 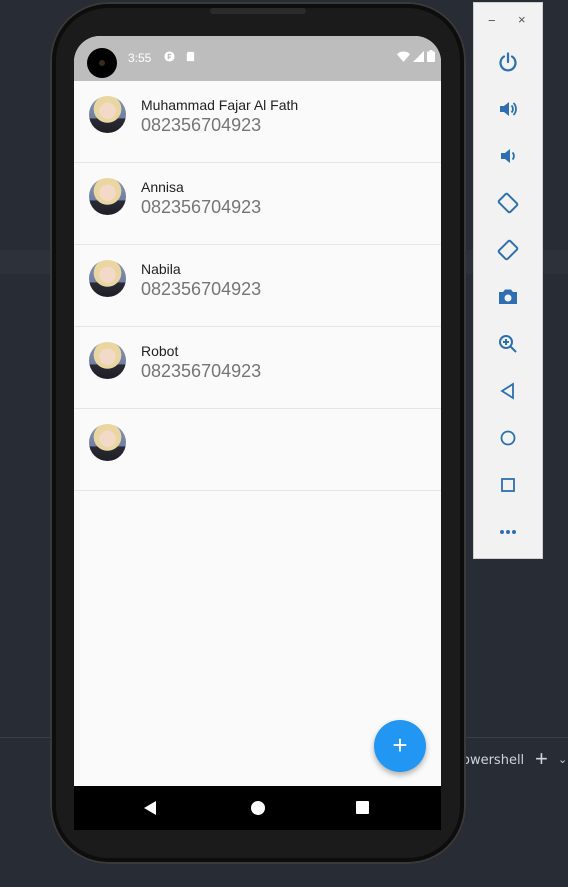 What do you see at coordinates (362, 807) in the screenshot?
I see `recents-icon` at bounding box center [362, 807].